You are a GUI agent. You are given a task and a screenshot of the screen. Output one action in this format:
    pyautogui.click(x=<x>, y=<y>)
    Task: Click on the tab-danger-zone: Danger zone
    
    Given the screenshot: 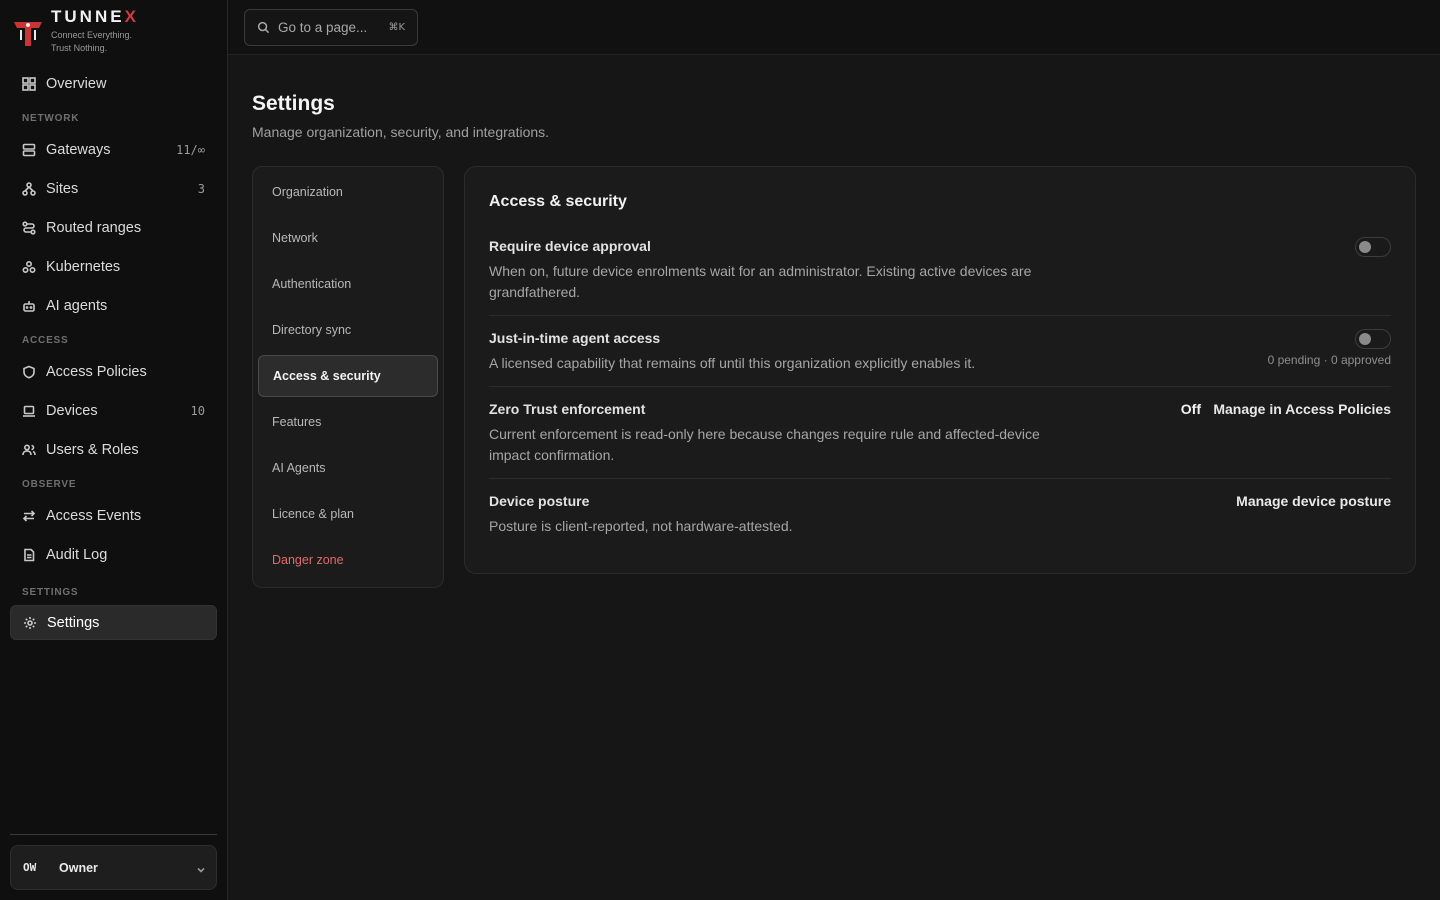 What is the action you would take?
    pyautogui.click(x=348, y=560)
    